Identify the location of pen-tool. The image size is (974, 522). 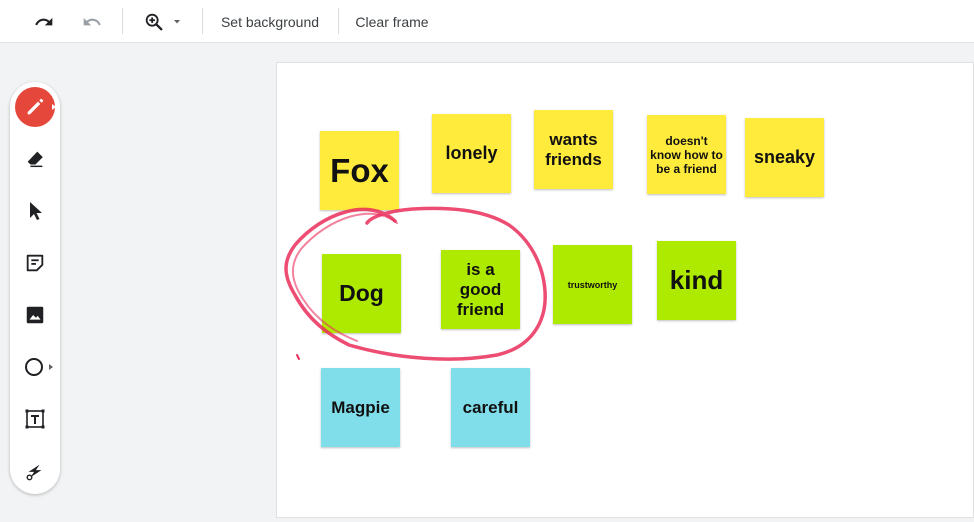
(35, 107).